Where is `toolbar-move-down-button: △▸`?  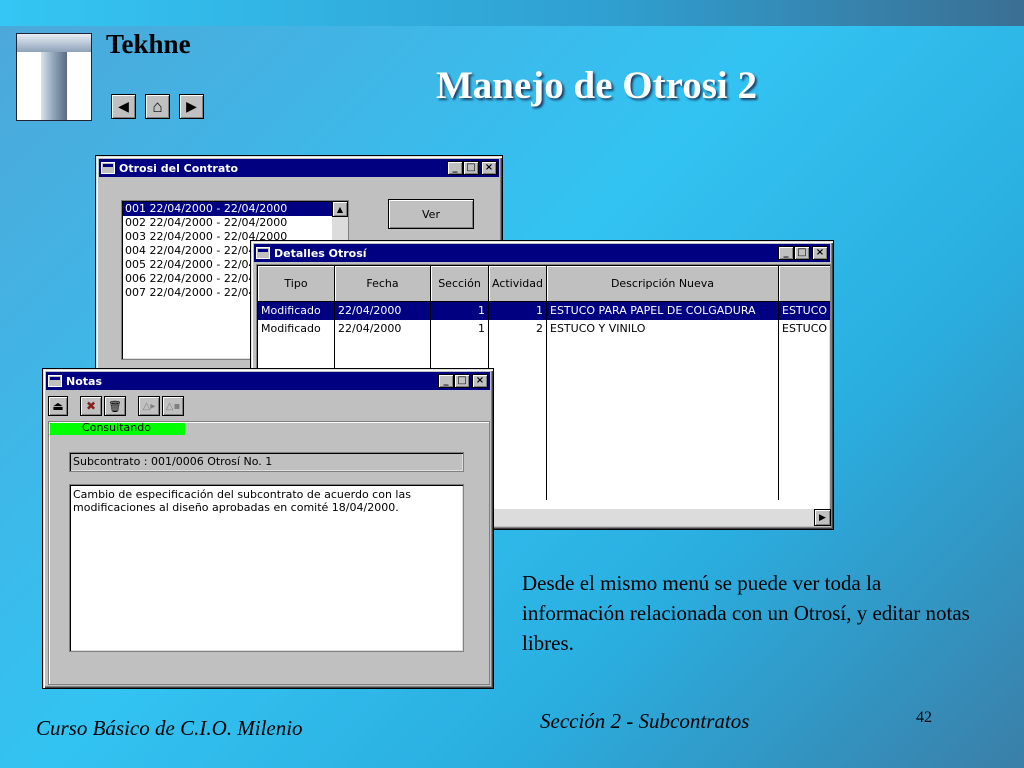
toolbar-move-down-button: △▸ is located at coordinates (149, 406).